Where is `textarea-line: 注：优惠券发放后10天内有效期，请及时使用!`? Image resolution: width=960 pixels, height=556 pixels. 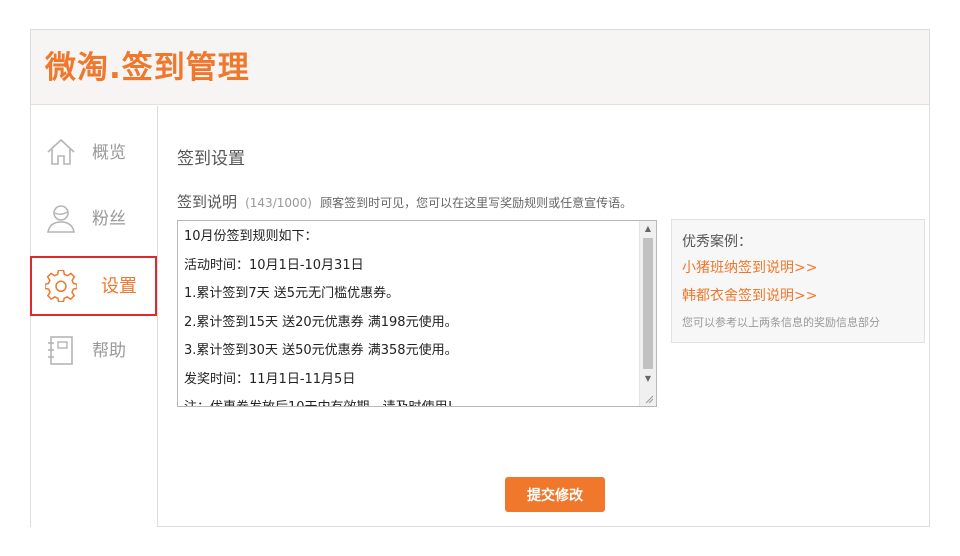 textarea-line: 注：优惠券发放后10天内有效期，请及时使用! is located at coordinates (410, 400).